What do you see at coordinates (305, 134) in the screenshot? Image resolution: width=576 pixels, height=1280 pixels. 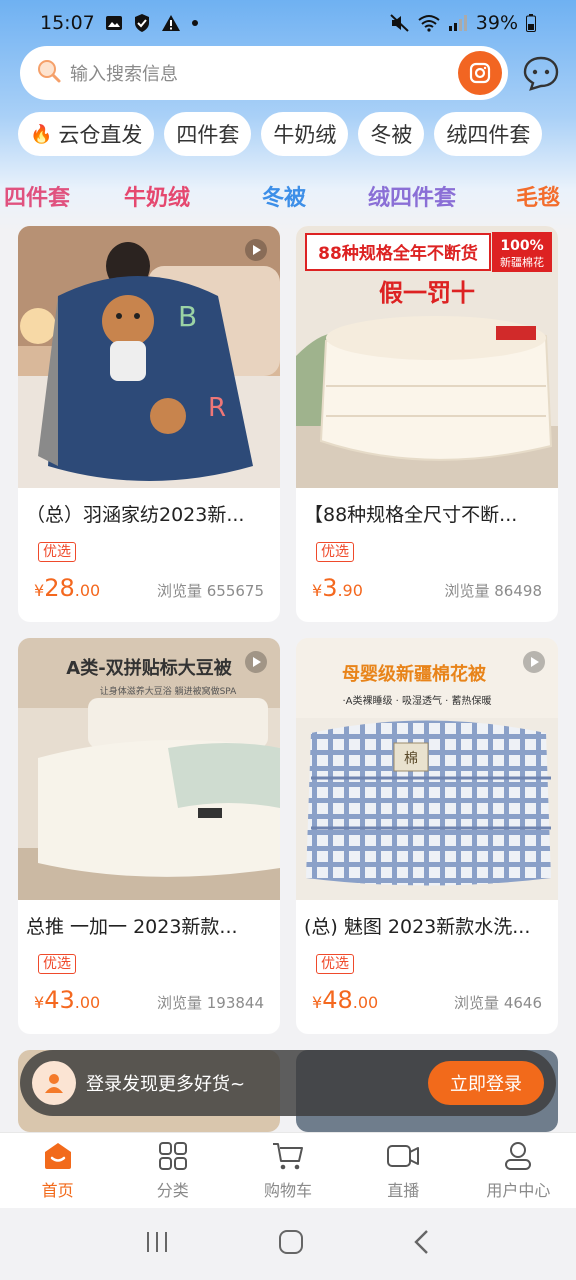 I see `chip-niunairong: 牛奶绒` at bounding box center [305, 134].